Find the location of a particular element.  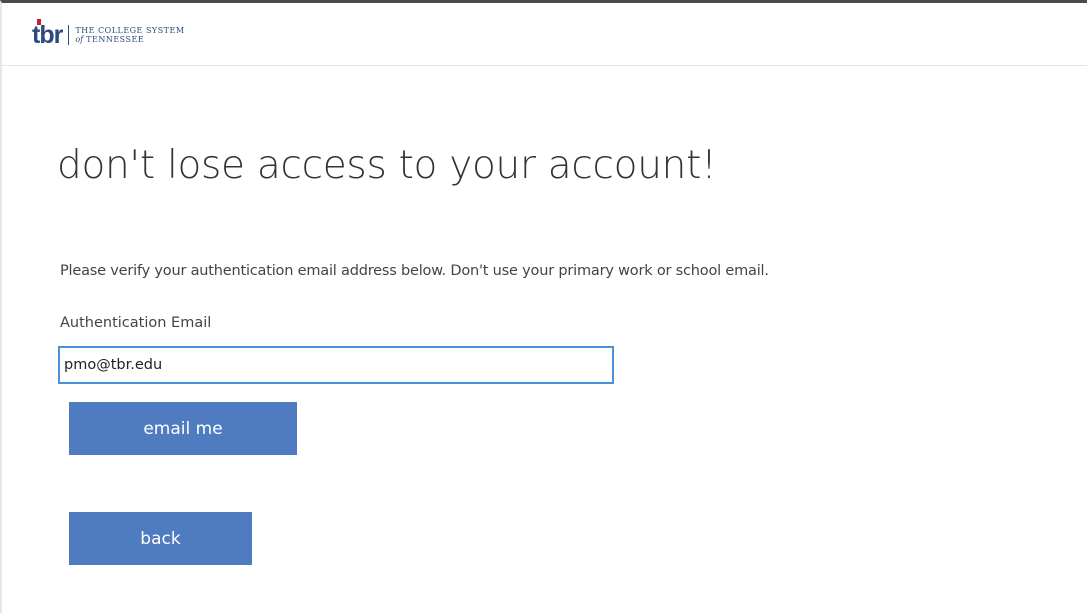

logo-mark-text: tbr is located at coordinates (47, 35).